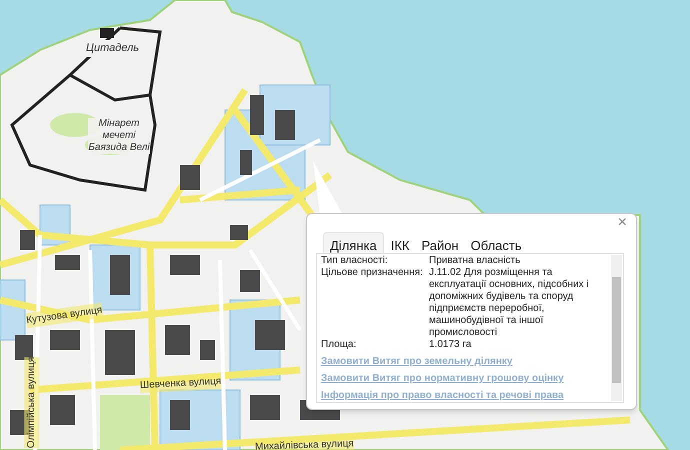 The image size is (690, 450). Describe the element at coordinates (113, 48) in the screenshot. I see `place-label: Цитадель` at that location.